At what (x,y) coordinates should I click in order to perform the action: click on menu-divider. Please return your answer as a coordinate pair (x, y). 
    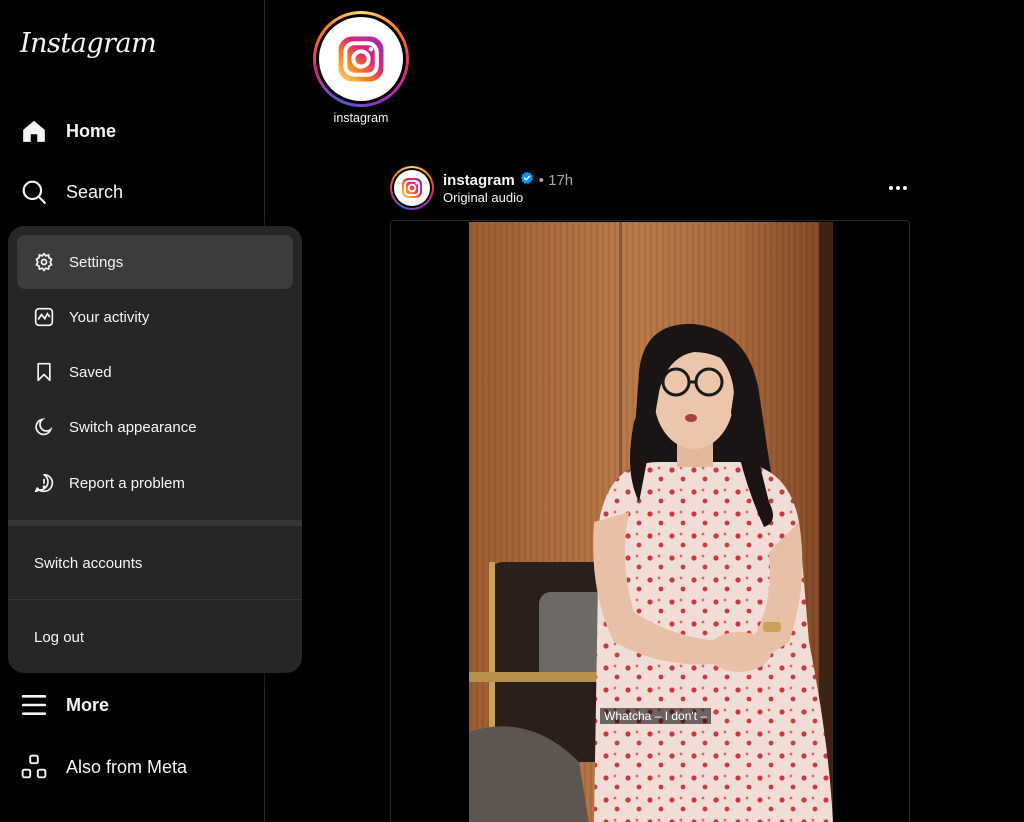
    Looking at the image, I should click on (155, 599).